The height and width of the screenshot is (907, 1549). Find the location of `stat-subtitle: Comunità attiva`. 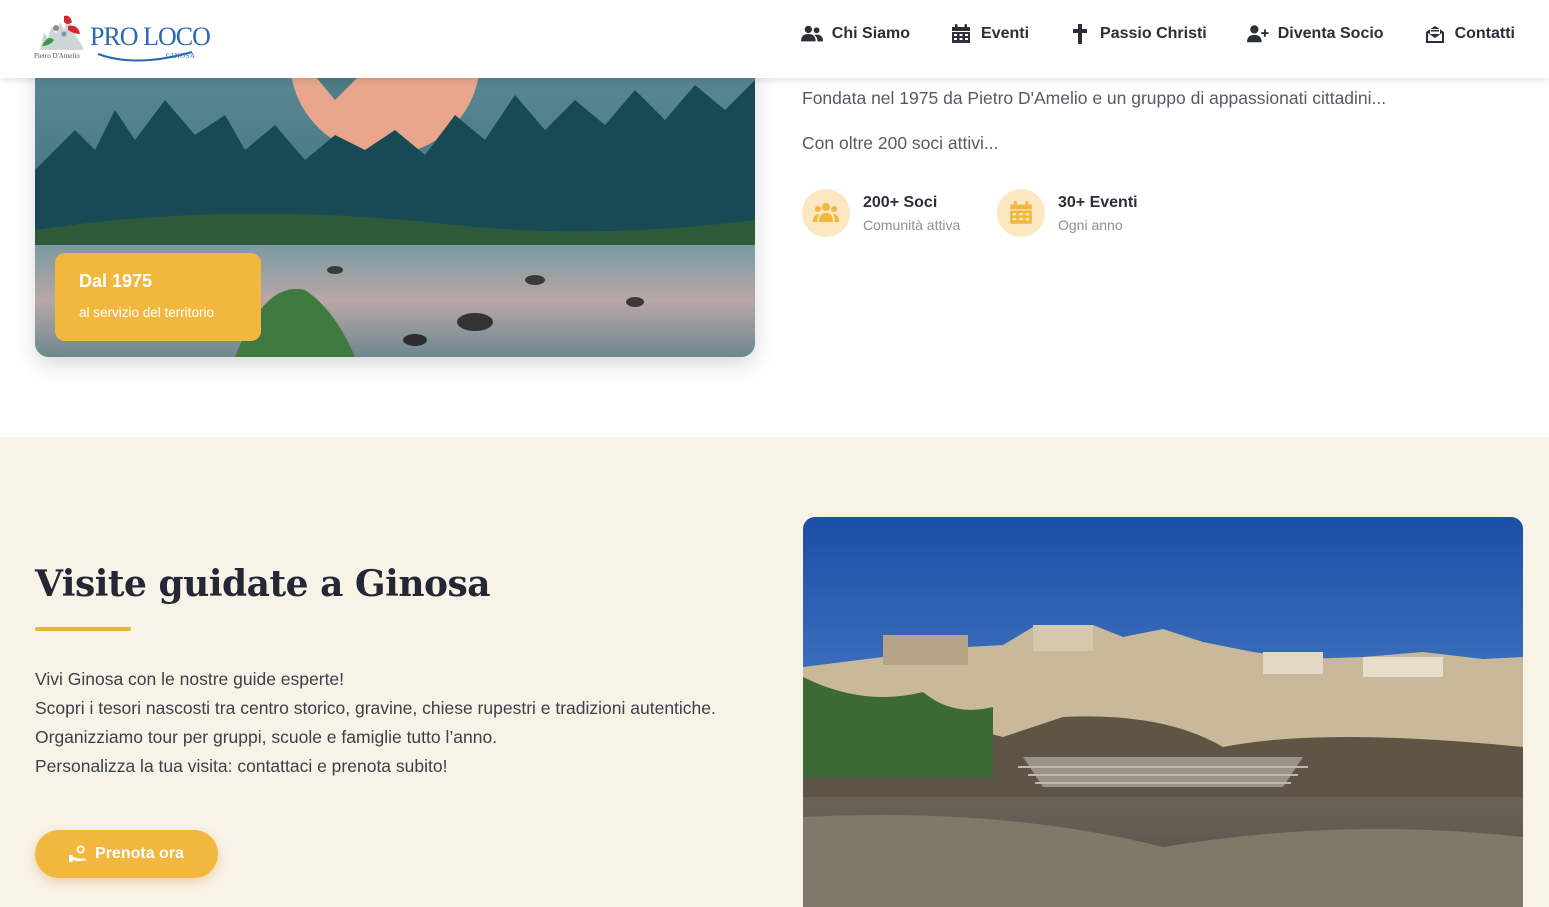

stat-subtitle: Comunità attiva is located at coordinates (912, 224).